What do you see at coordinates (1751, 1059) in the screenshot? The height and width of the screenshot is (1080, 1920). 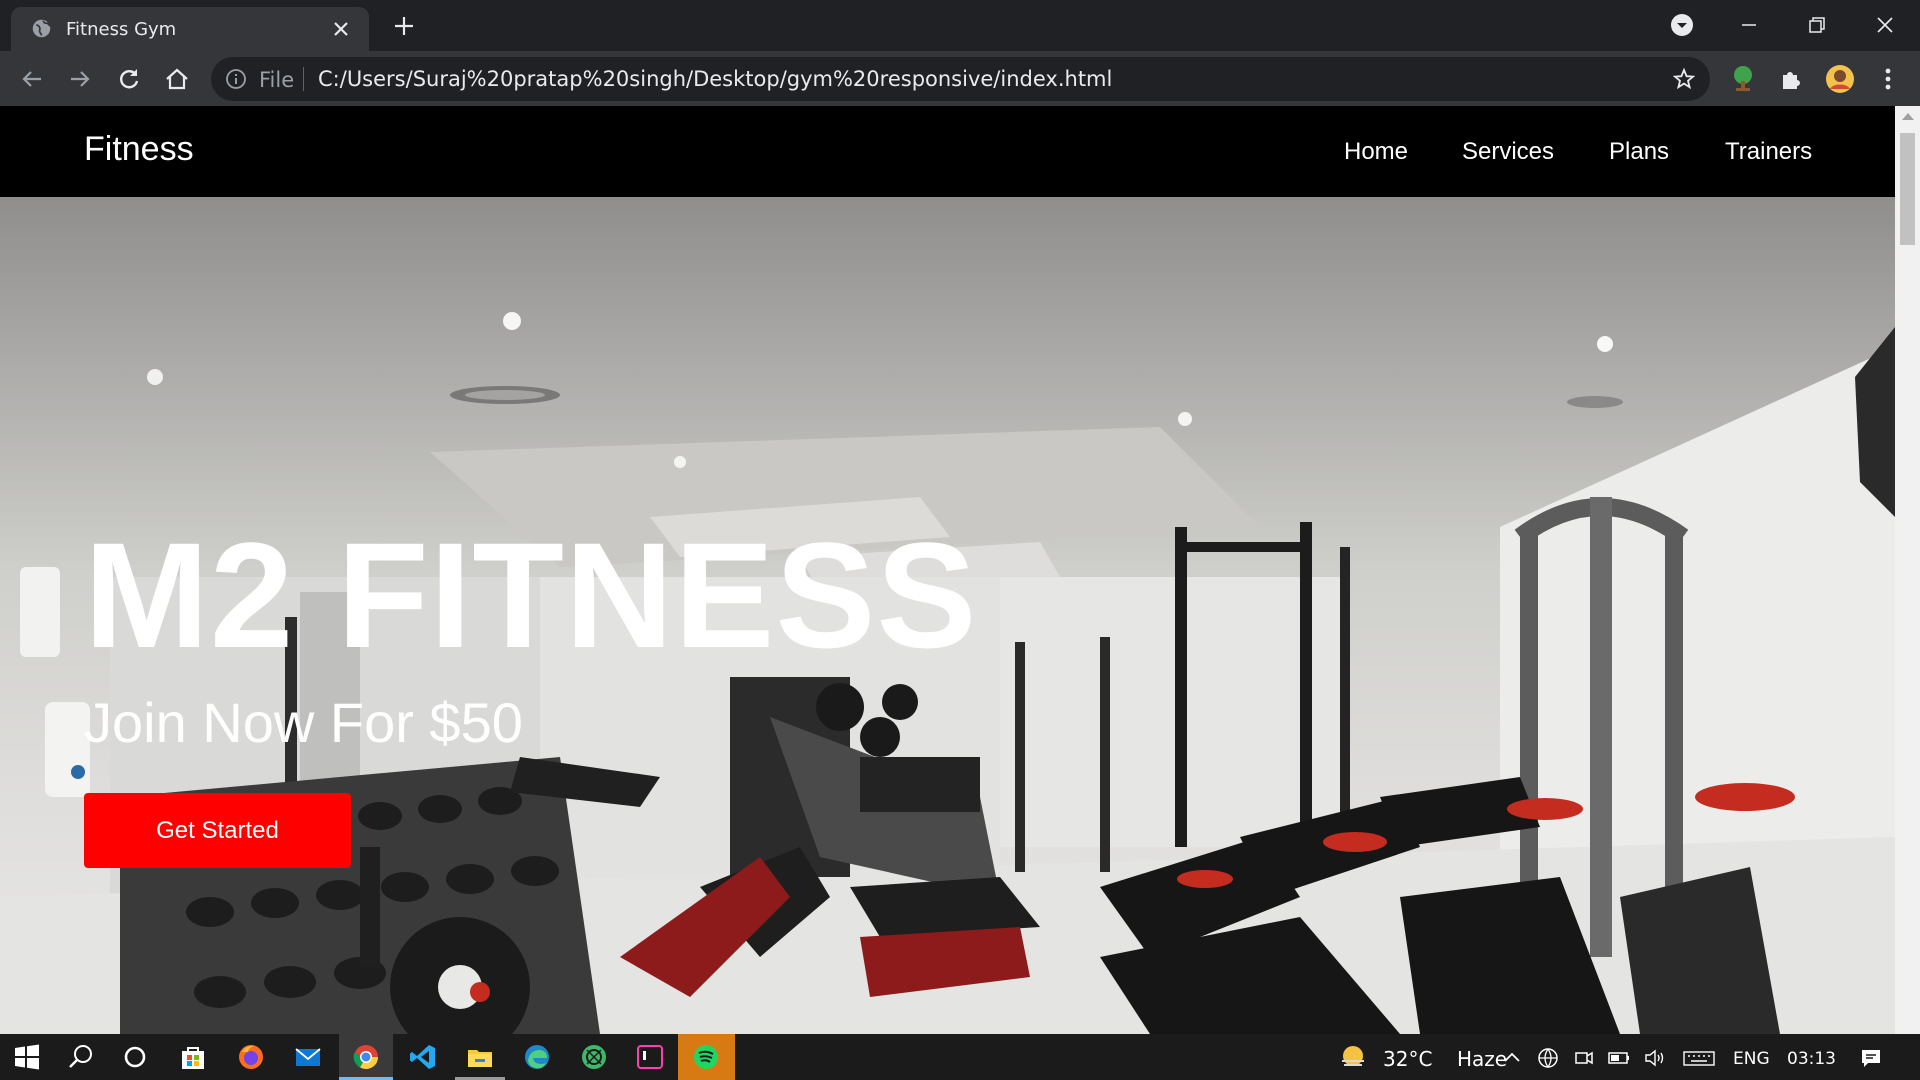 I see `input-language: ENG` at bounding box center [1751, 1059].